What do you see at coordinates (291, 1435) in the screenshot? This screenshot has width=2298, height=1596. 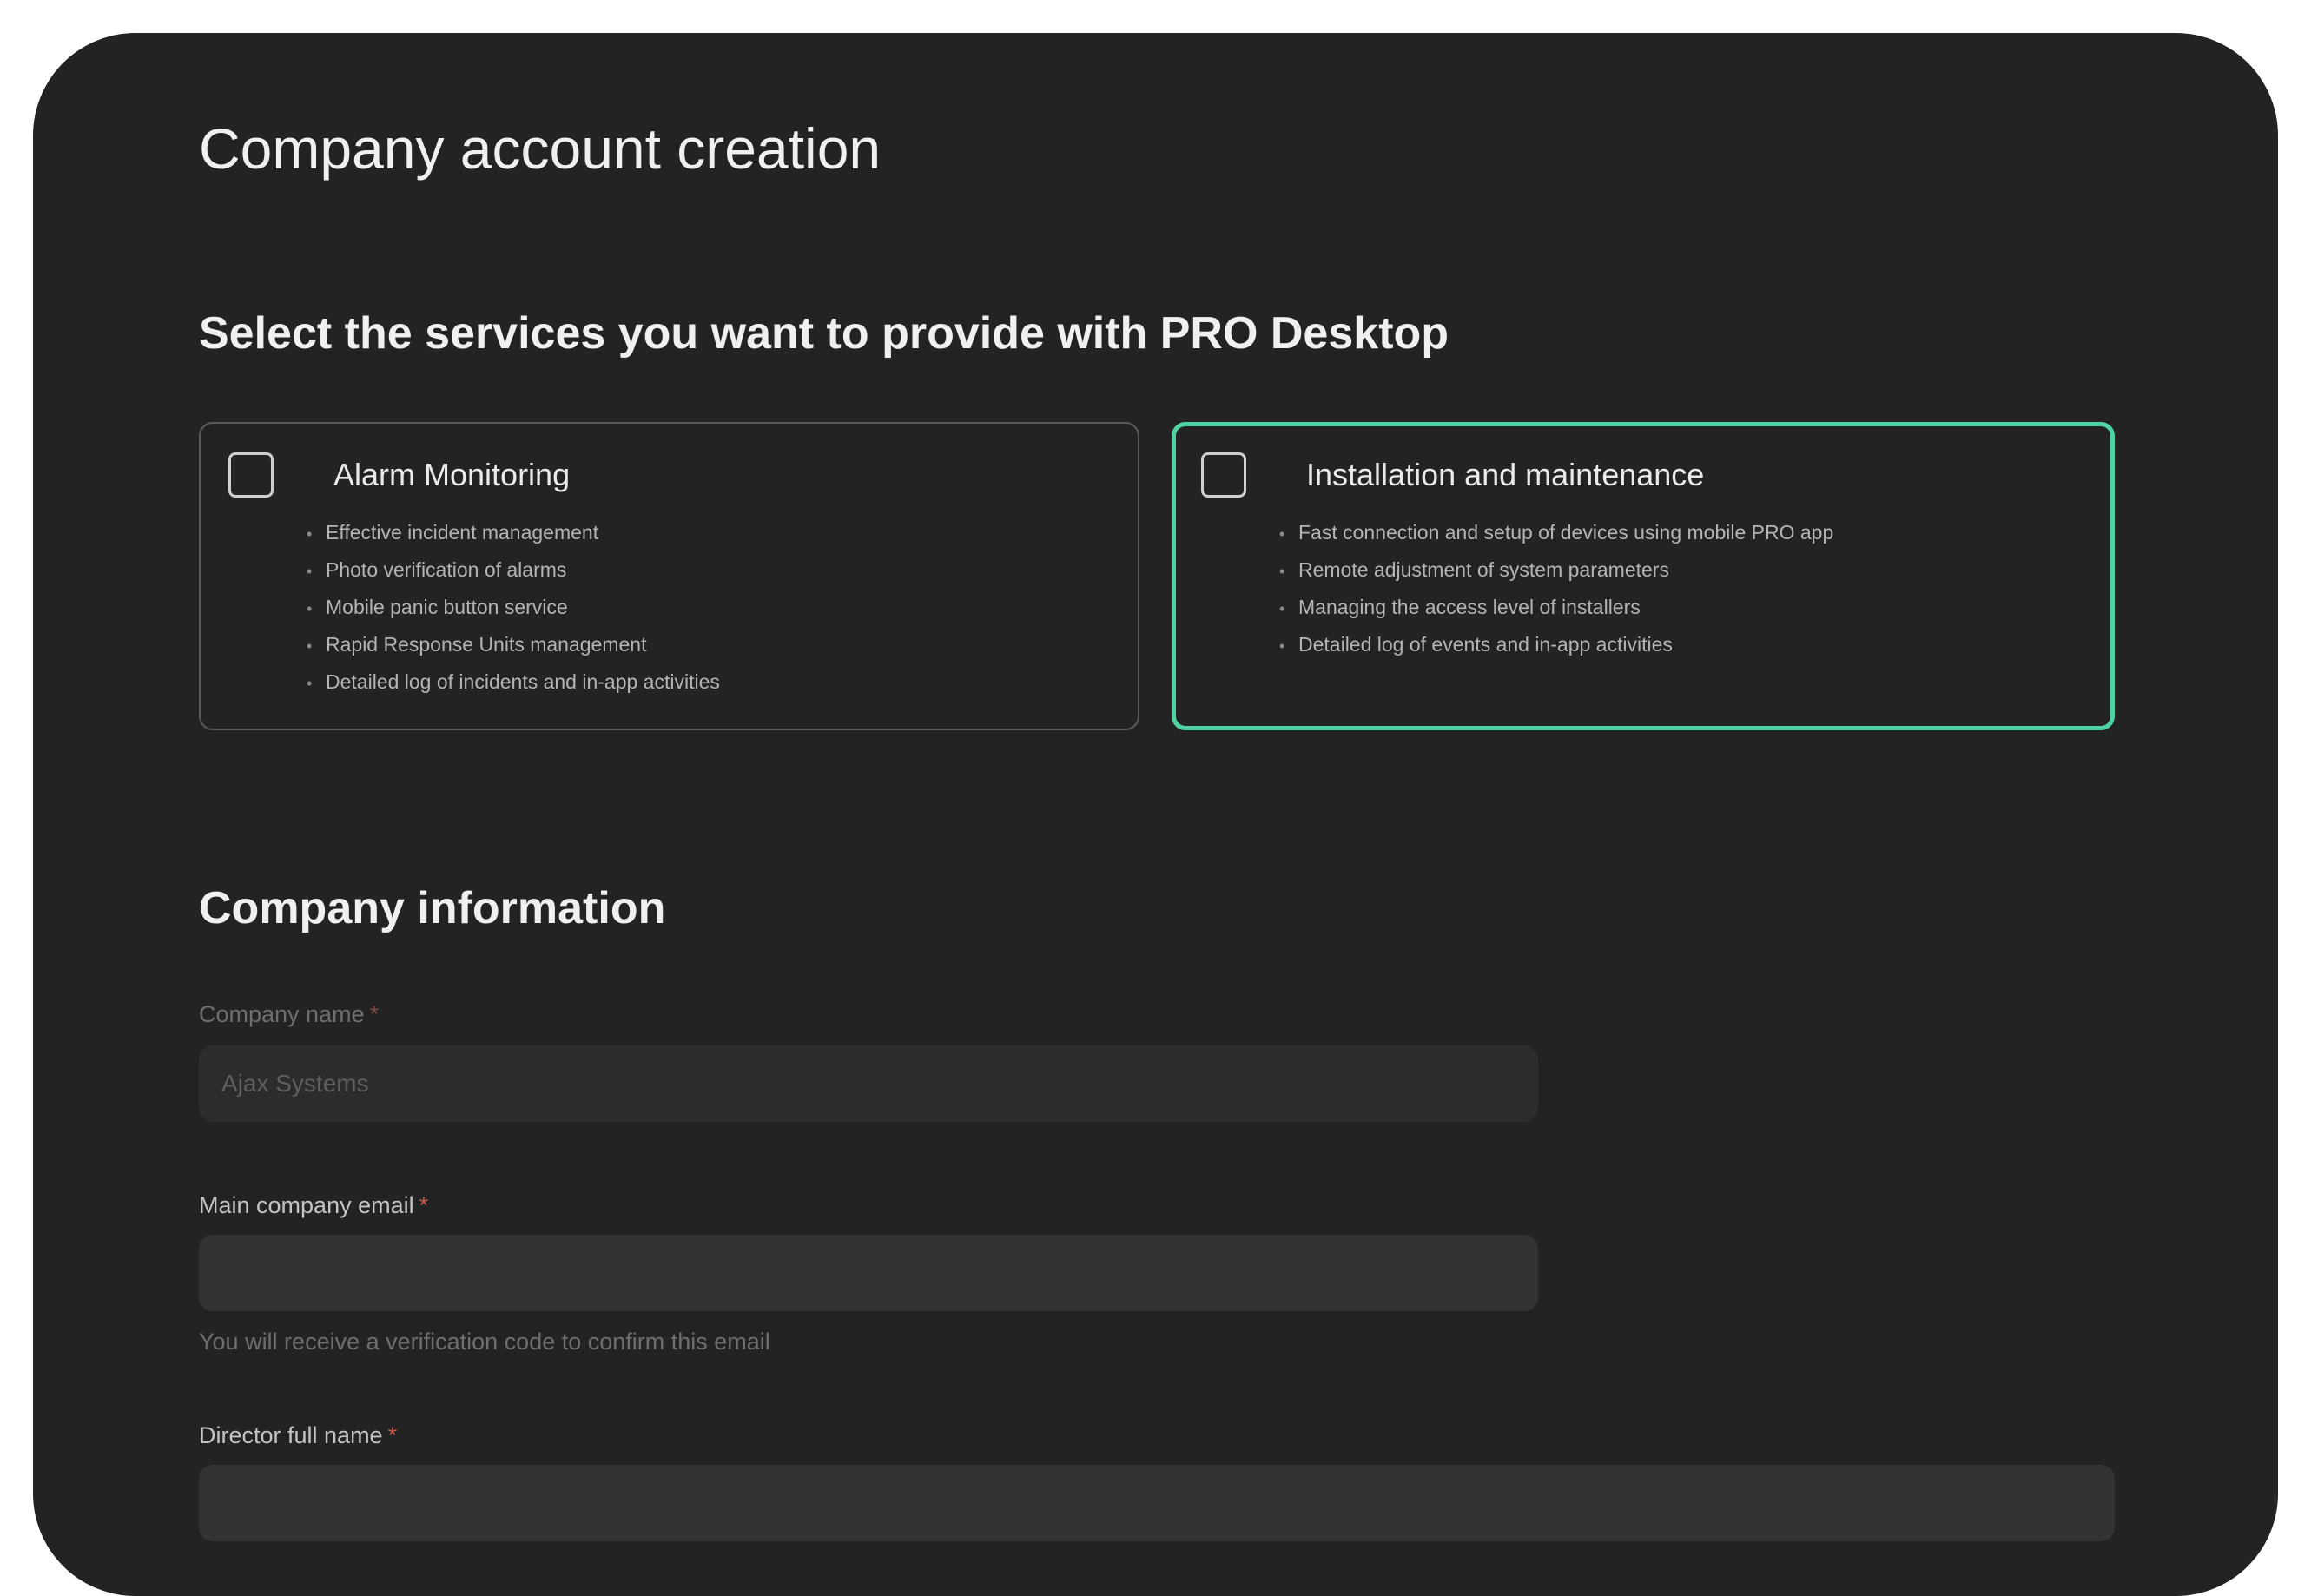 I see `director-name-label-text: Director full name` at bounding box center [291, 1435].